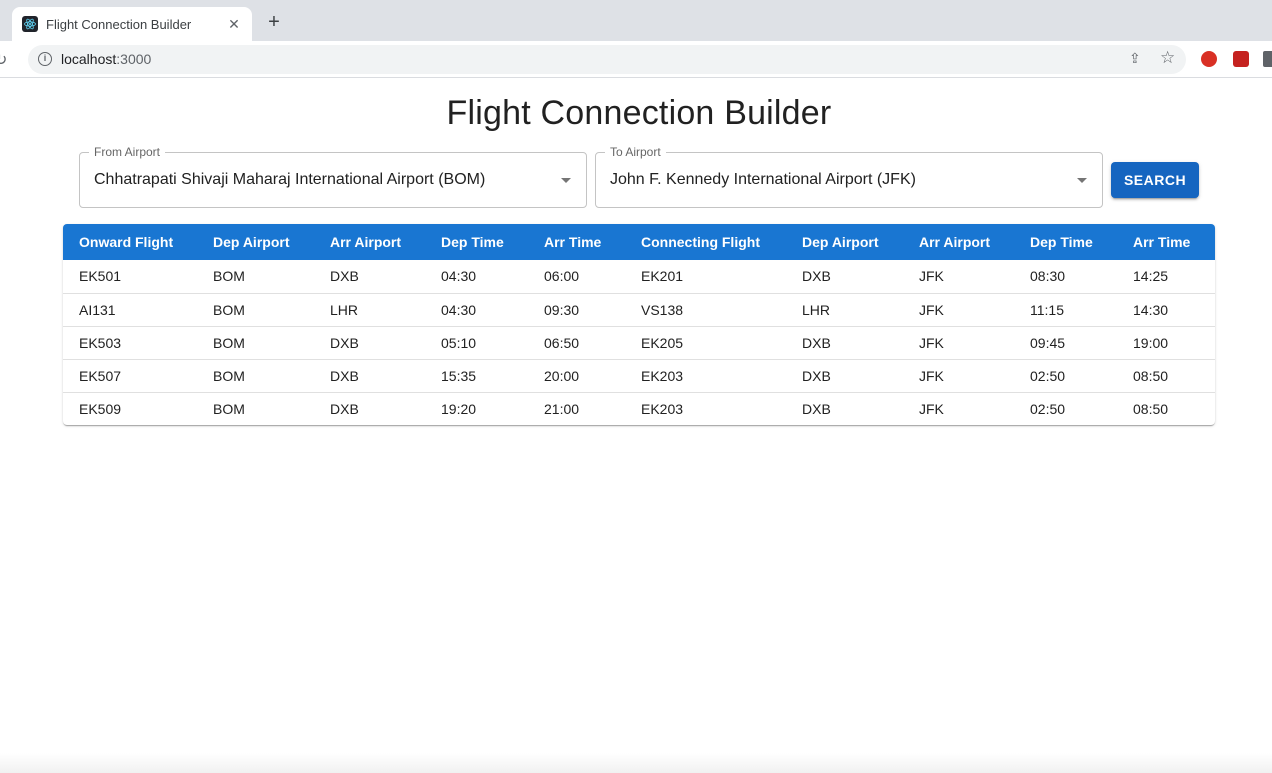 This screenshot has width=1272, height=773. I want to click on table-cell: 09:30, so click(562, 309).